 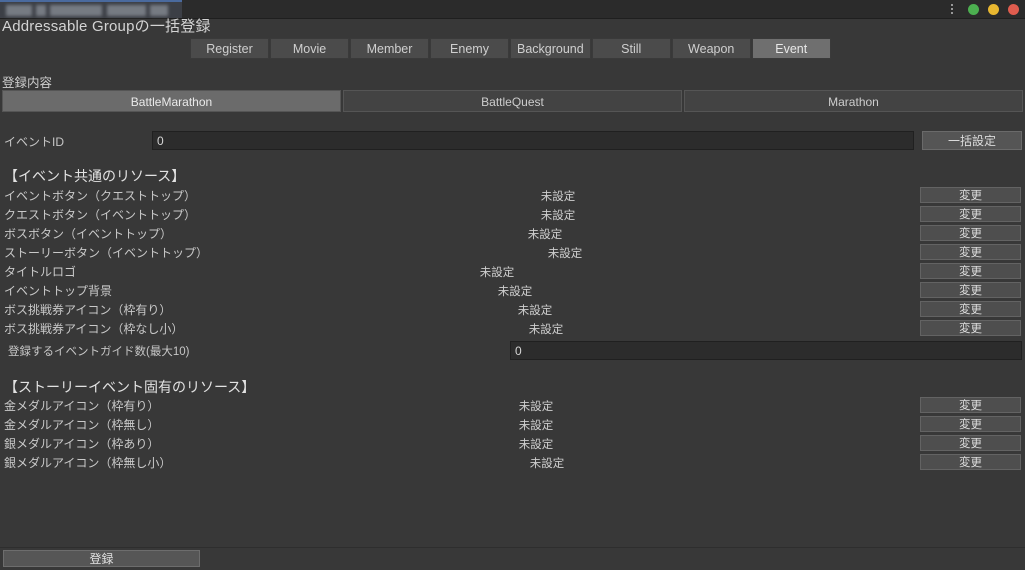 What do you see at coordinates (512, 547) in the screenshot?
I see `footer-divider` at bounding box center [512, 547].